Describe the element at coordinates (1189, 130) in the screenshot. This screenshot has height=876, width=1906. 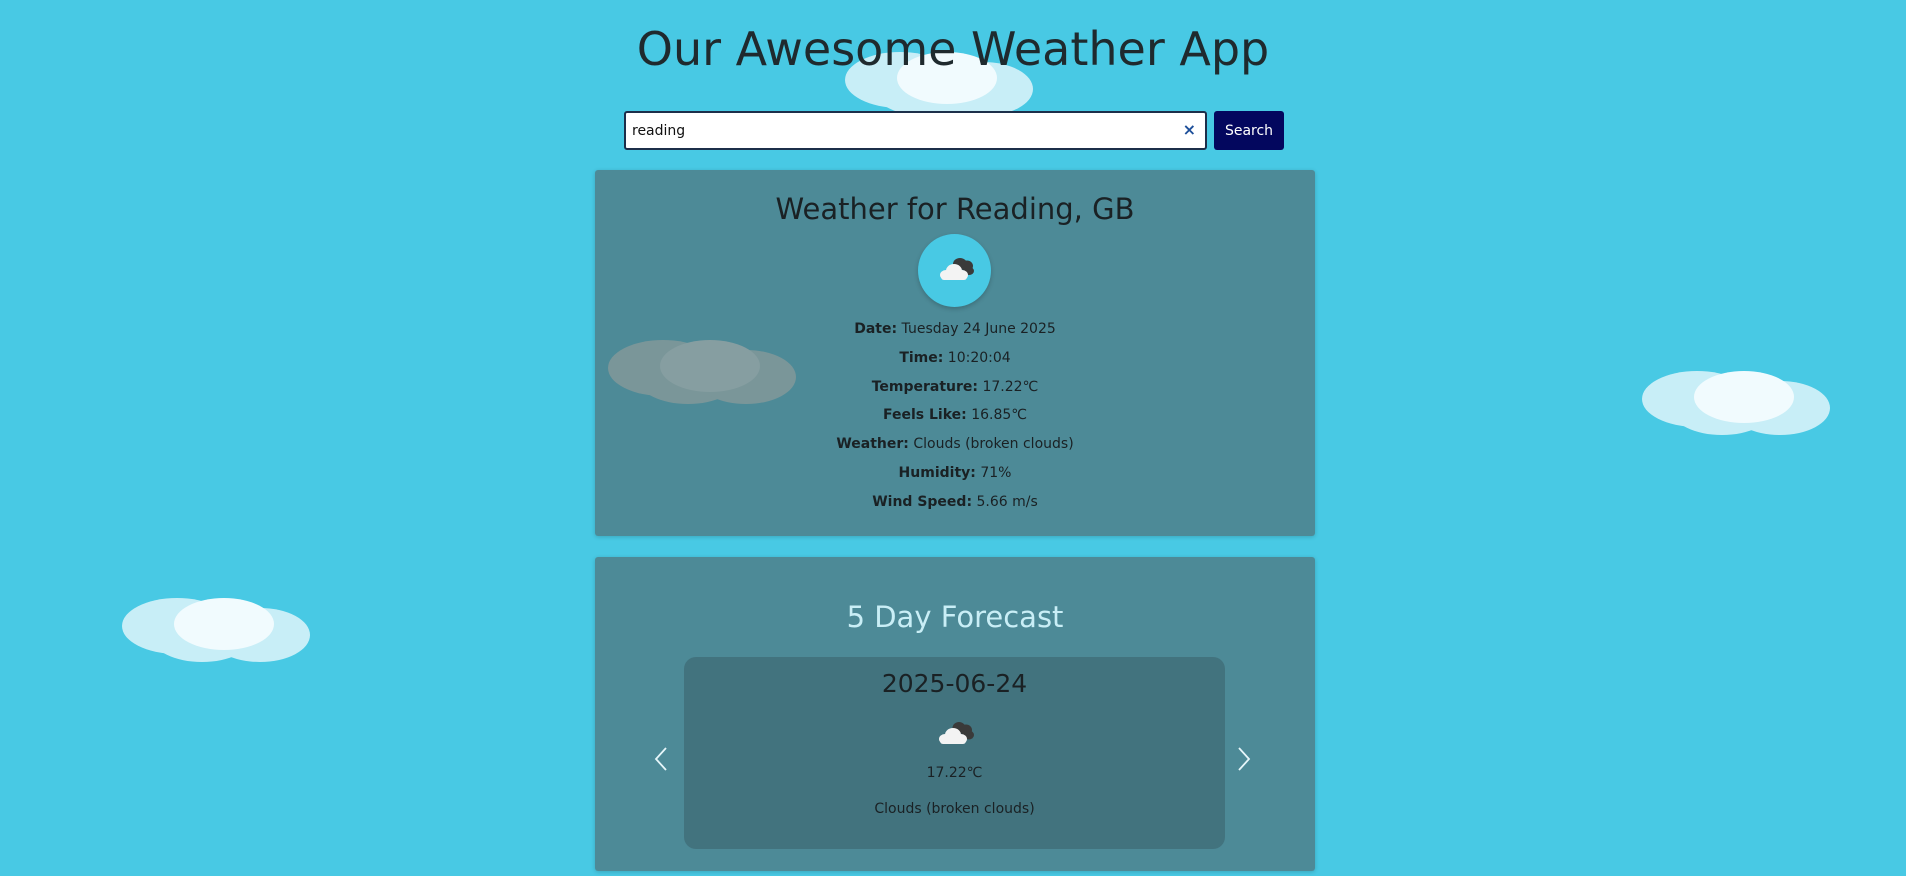
I see `clear-icon: ×` at that location.